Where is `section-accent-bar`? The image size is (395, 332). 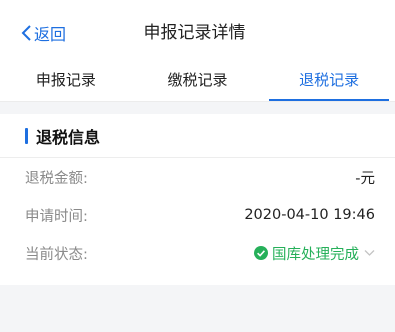 section-accent-bar is located at coordinates (26, 135).